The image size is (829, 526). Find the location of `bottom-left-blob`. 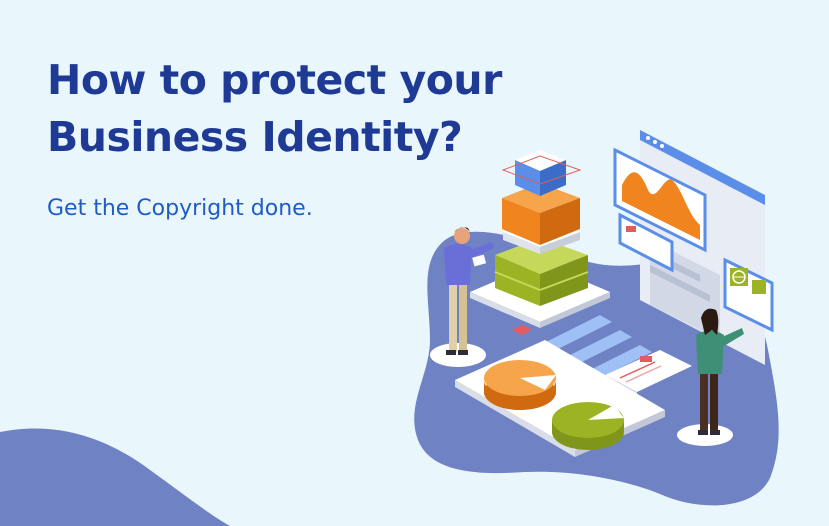

bottom-left-blob is located at coordinates (115, 477).